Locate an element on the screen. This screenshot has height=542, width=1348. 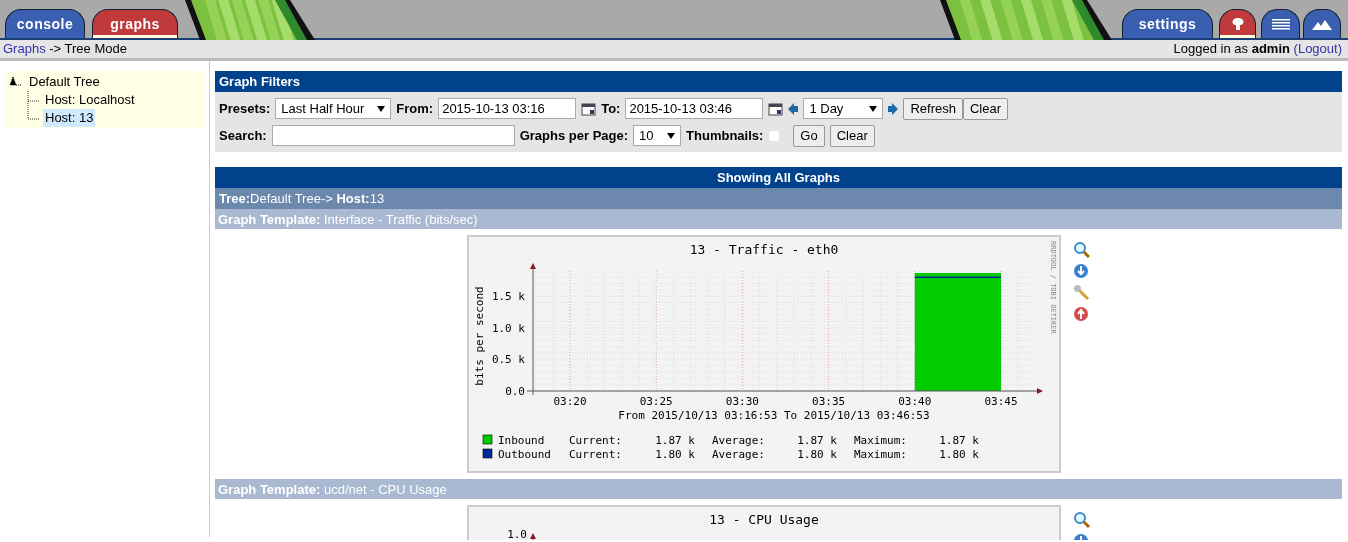
tick-label: 0.0 is located at coordinates (515, 391).